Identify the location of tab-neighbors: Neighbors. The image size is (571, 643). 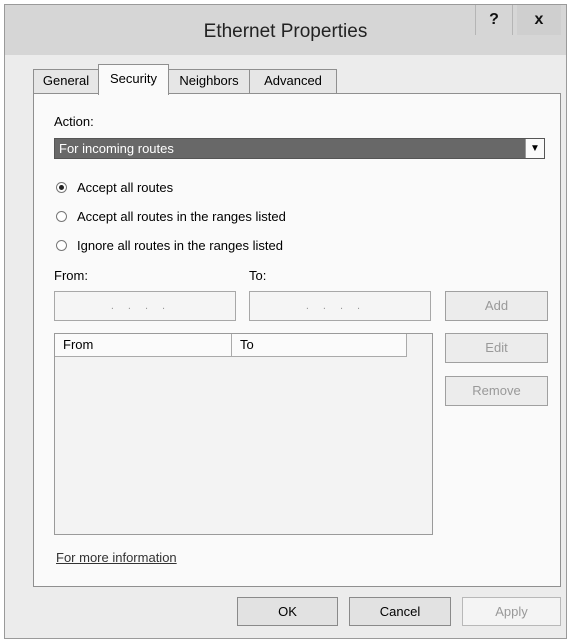
(209, 81).